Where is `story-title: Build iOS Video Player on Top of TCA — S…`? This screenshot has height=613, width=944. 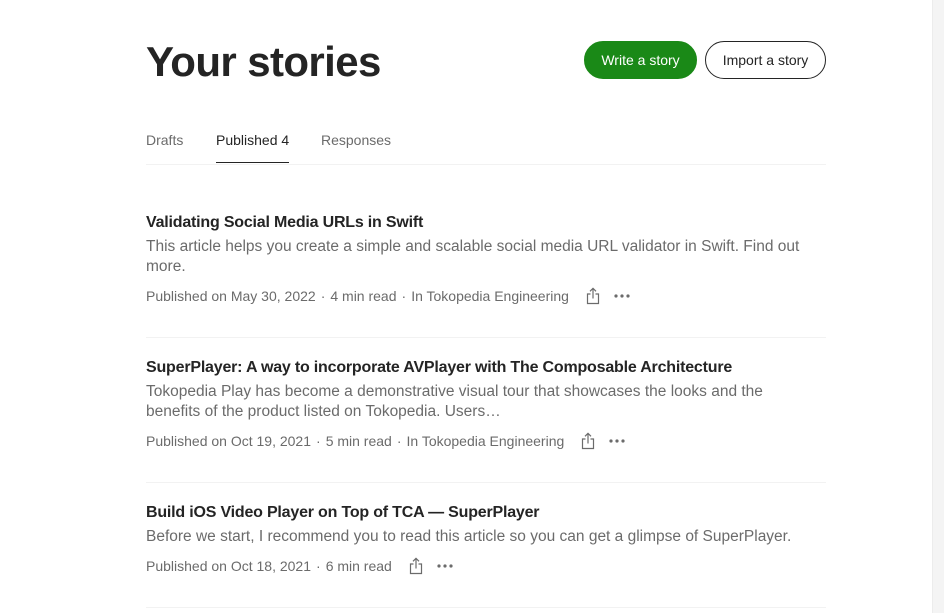
story-title: Build iOS Video Player on Top of TCA — S… is located at coordinates (343, 513).